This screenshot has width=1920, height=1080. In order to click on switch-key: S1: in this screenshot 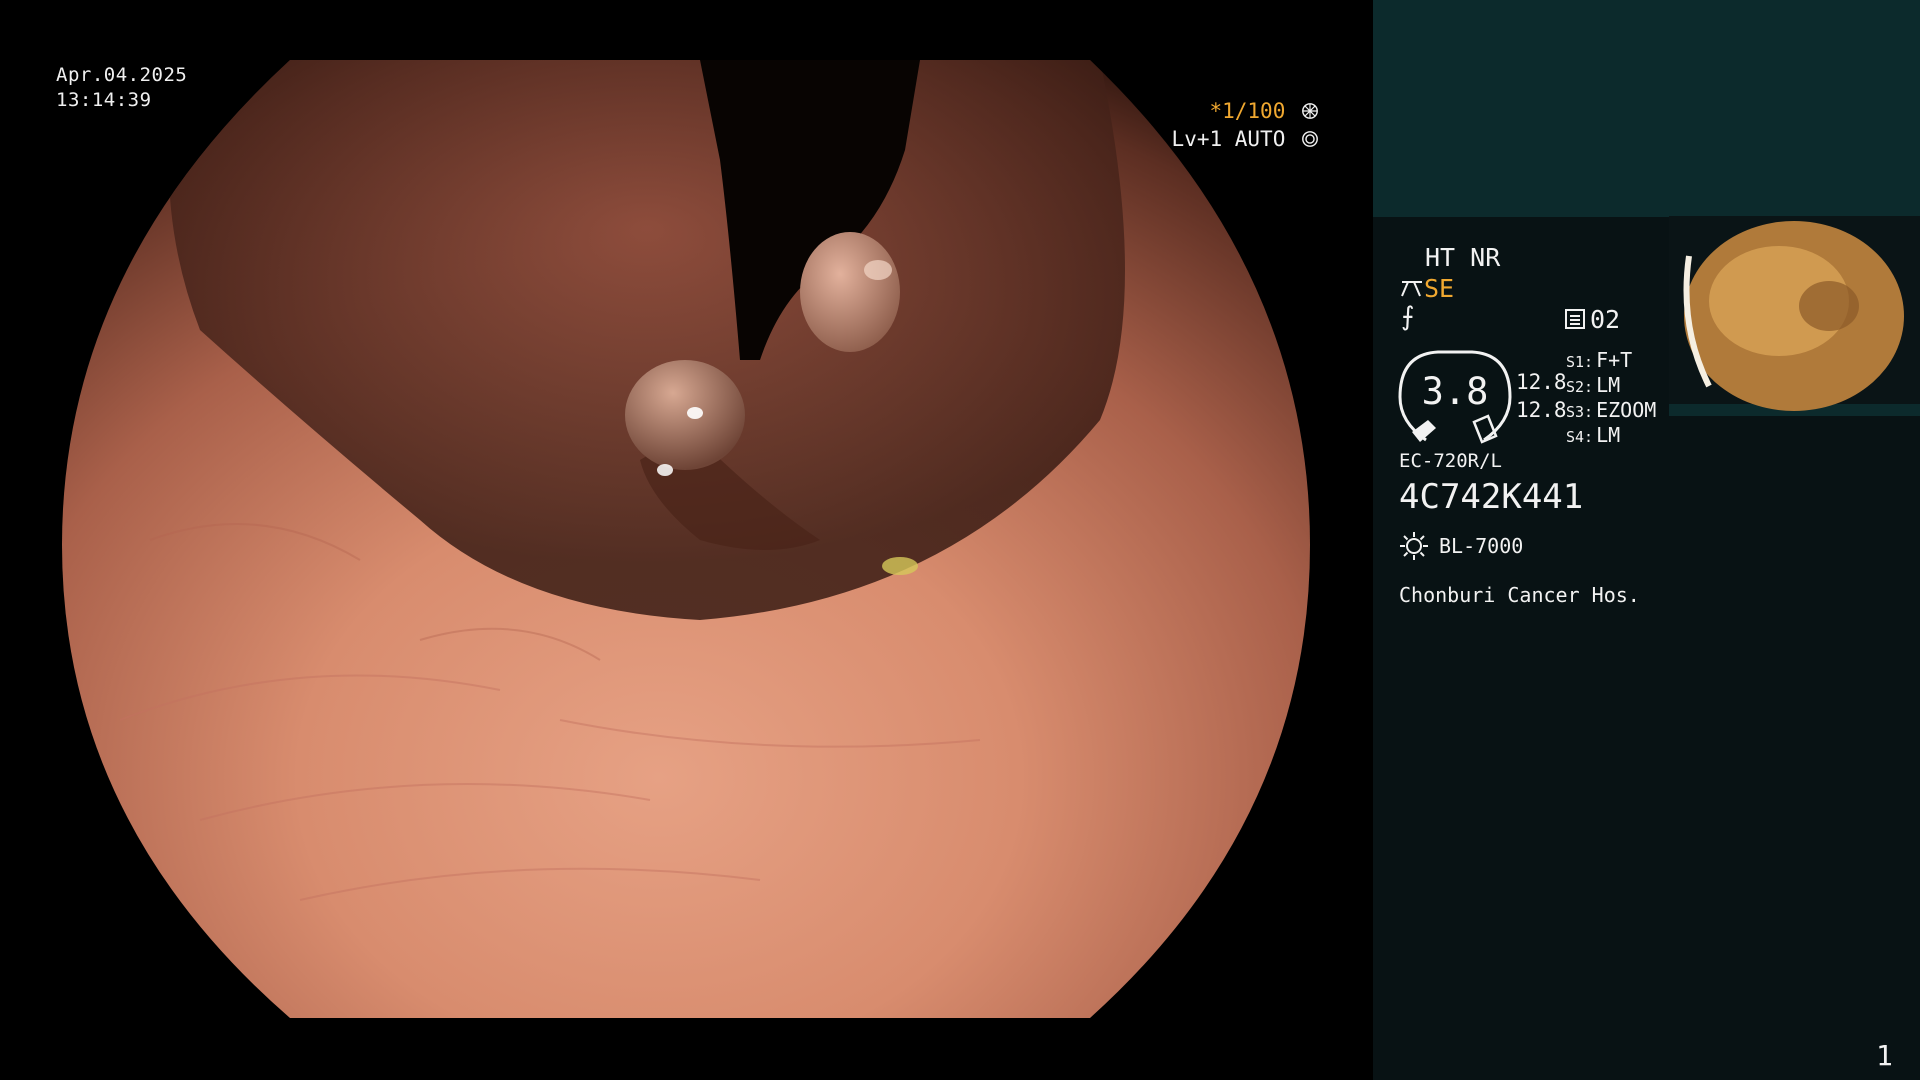, I will do `click(1580, 362)`.